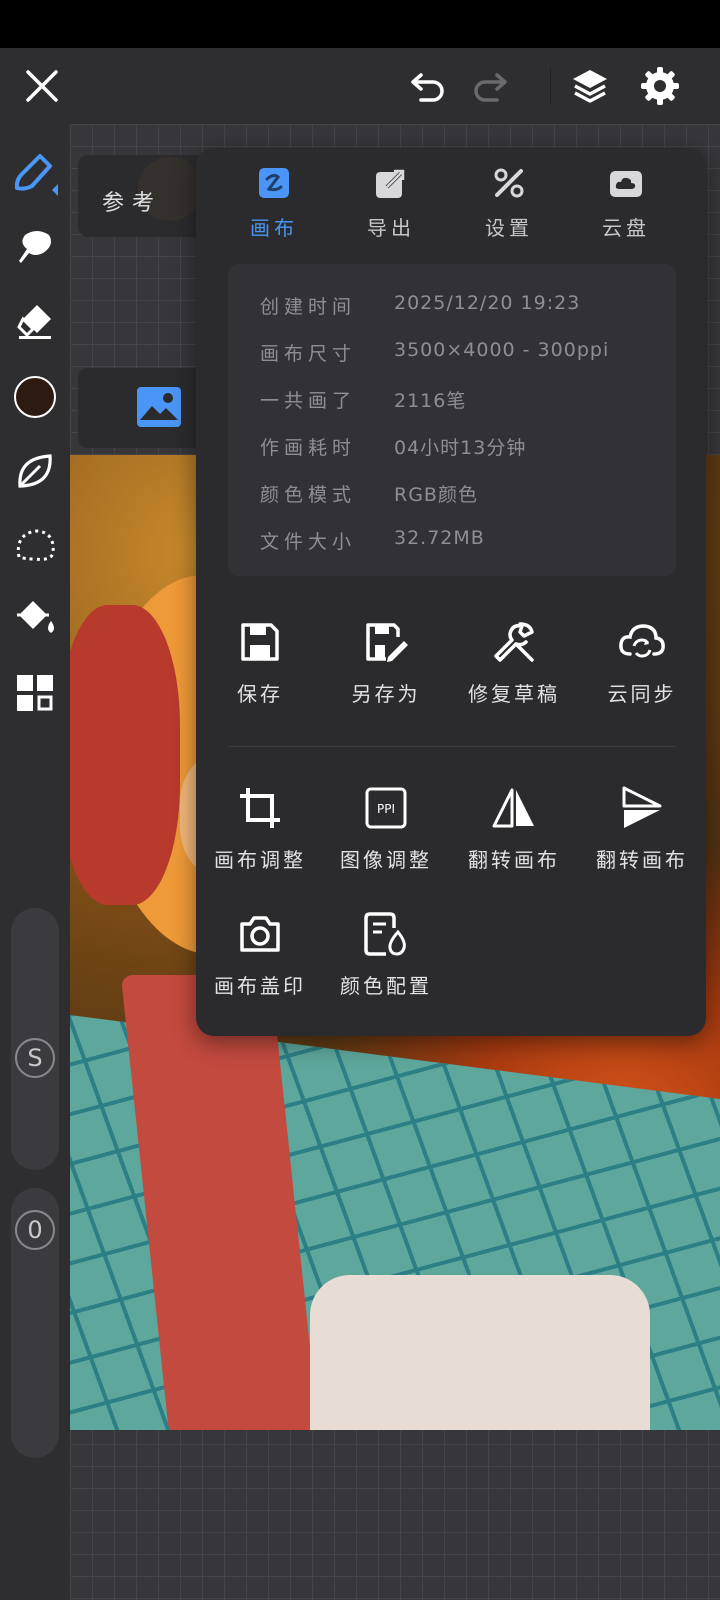  I want to click on undo-button, so click(428, 86).